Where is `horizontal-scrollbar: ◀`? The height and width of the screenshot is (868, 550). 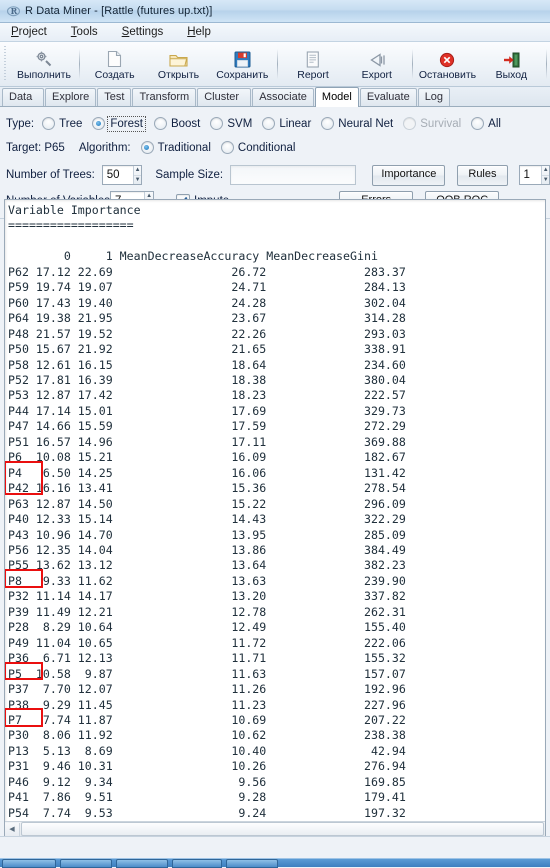 horizontal-scrollbar: ◀ is located at coordinates (275, 828).